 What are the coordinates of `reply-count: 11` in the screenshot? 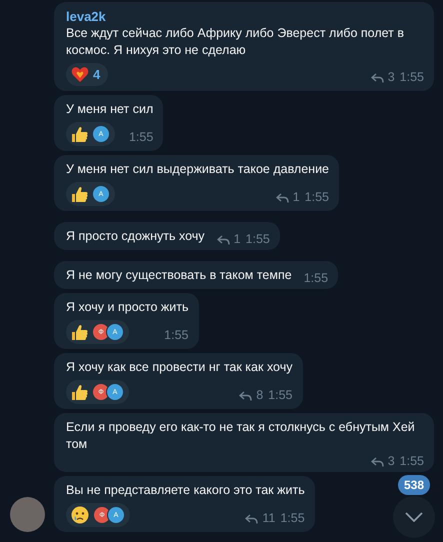 It's located at (269, 518).